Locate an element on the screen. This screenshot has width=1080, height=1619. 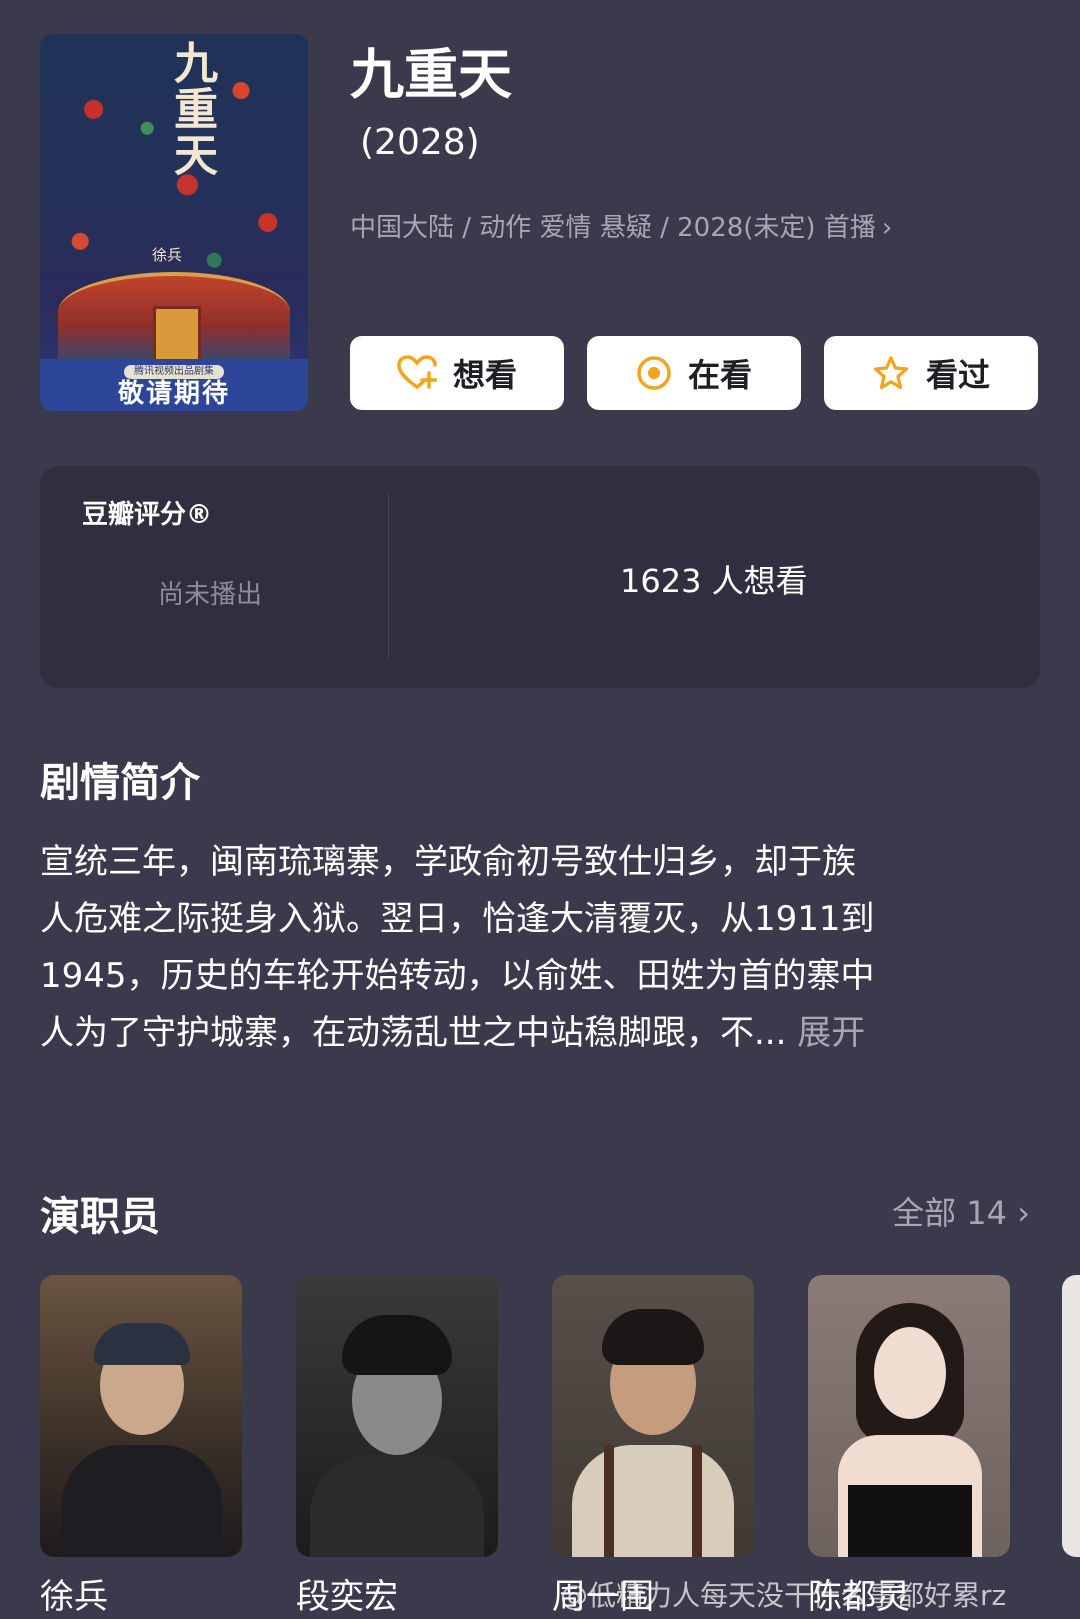
synopsis-title: 剧情简介 is located at coordinates (120, 783).